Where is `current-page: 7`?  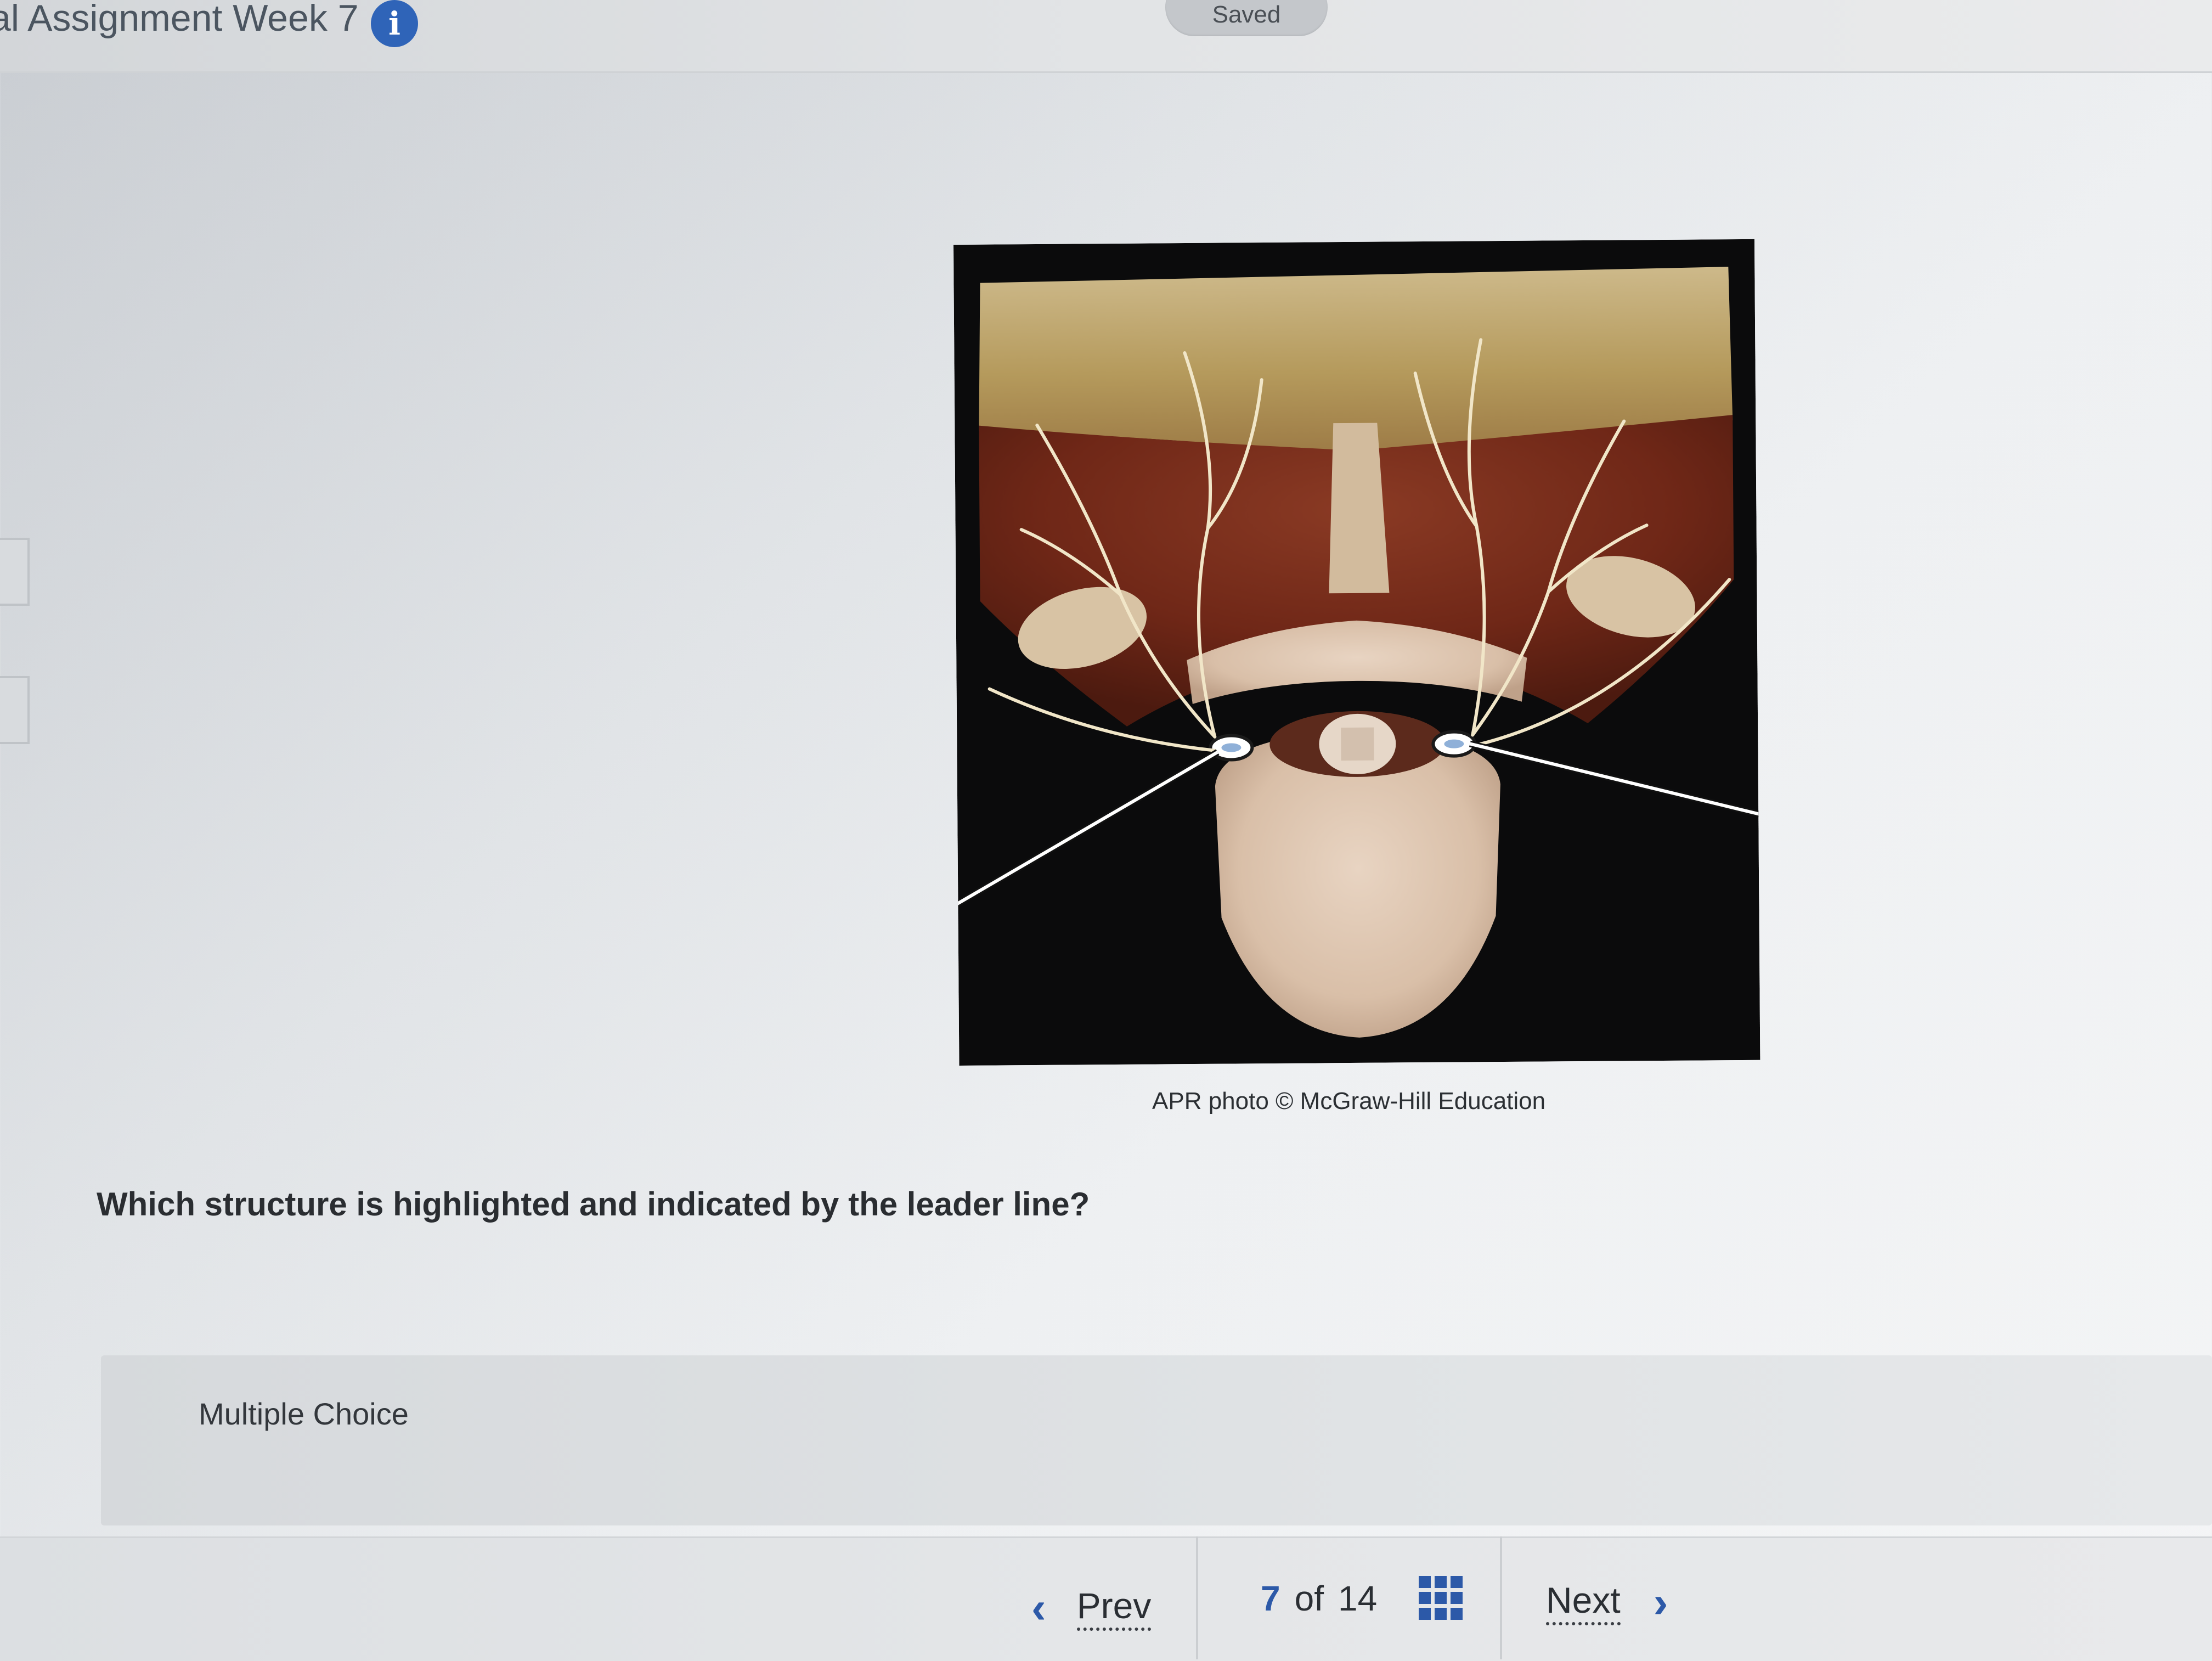
current-page: 7 is located at coordinates (1270, 1598).